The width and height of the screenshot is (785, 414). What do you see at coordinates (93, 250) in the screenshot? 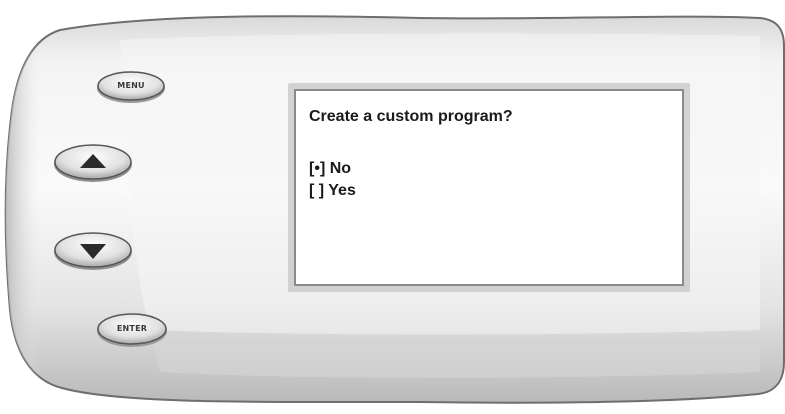
I see `down-button` at bounding box center [93, 250].